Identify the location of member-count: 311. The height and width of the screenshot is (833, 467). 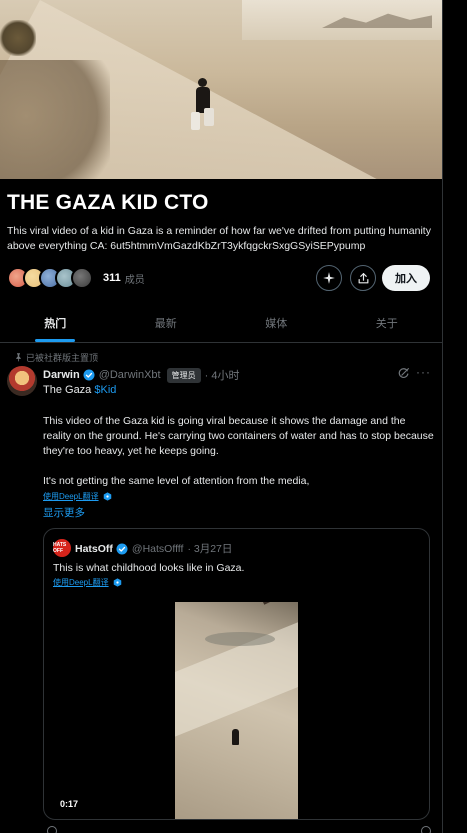
(112, 278).